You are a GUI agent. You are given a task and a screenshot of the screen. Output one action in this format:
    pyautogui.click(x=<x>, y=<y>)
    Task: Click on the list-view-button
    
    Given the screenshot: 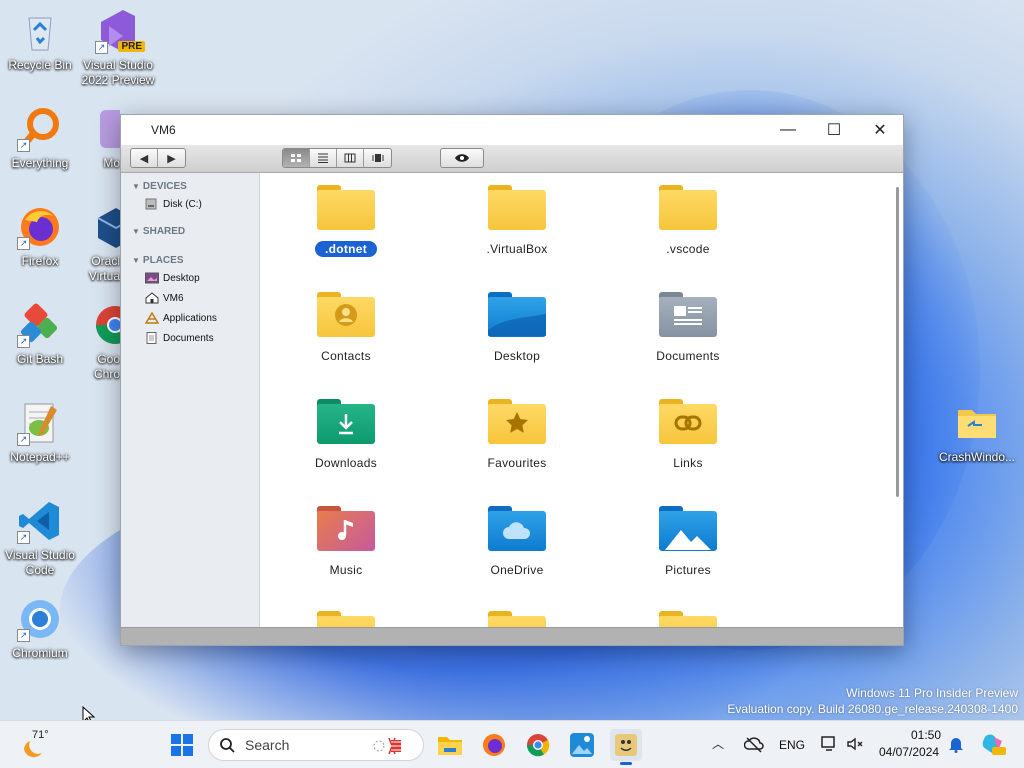 What is the action you would take?
    pyautogui.click(x=323, y=158)
    